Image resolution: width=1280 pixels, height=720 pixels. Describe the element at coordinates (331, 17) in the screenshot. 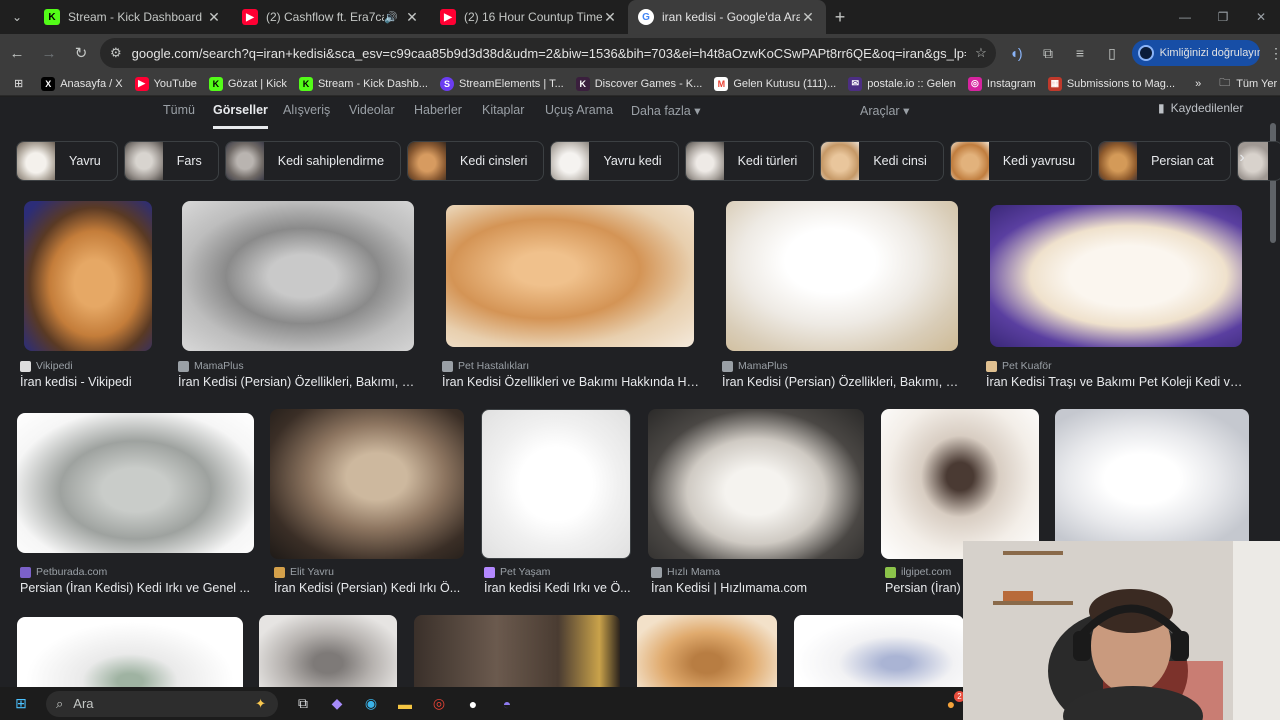

I see `tab-cashflow: ▶ (2) Cashflow ft. Era7capone 🔊 ✕` at that location.